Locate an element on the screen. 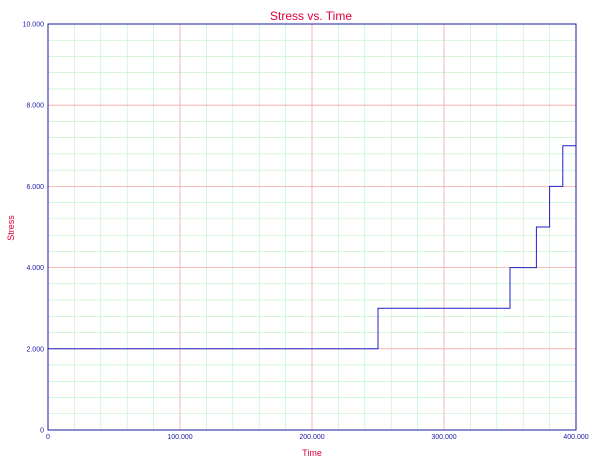 Image resolution: width=600 pixels, height=463 pixels. y-tick-label: 8.000 is located at coordinates (35, 106).